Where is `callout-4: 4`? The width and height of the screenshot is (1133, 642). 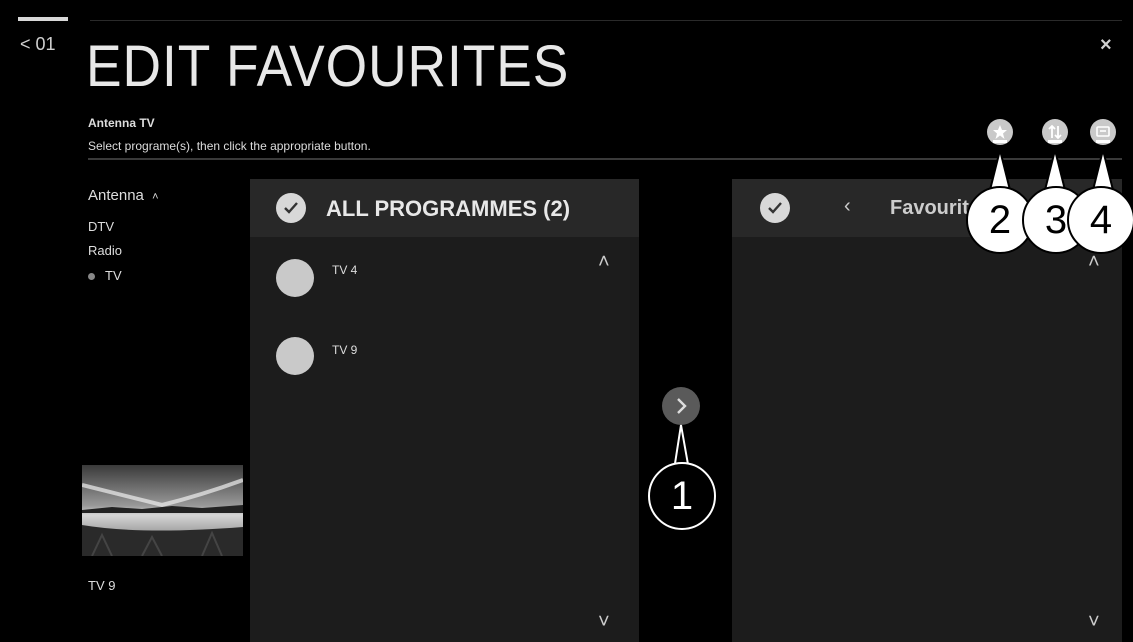
callout-4: 4 is located at coordinates (1100, 220).